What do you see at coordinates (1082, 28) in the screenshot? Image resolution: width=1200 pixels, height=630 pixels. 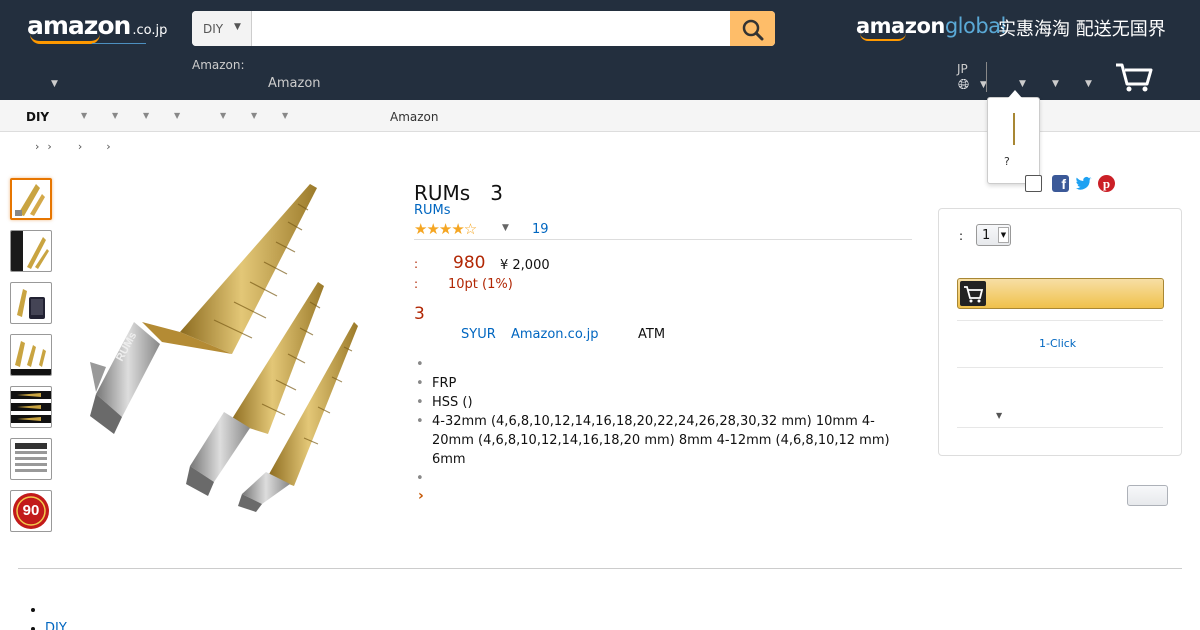 I see `global-tagline: 实惠海淘 配送无国界` at bounding box center [1082, 28].